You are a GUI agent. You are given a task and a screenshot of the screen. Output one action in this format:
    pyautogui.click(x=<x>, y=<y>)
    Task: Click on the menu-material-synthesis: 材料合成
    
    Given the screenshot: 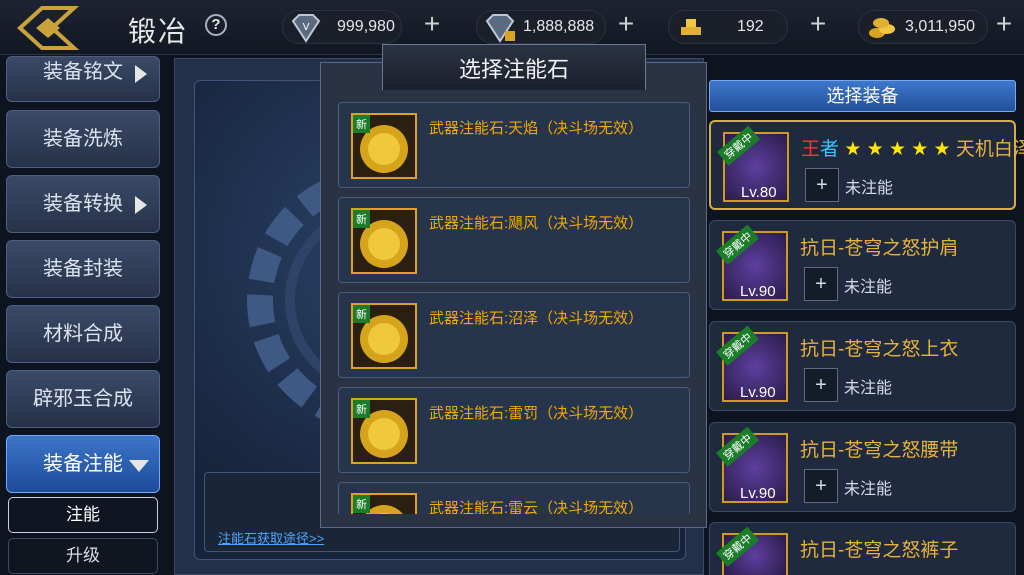 What is the action you would take?
    pyautogui.click(x=83, y=334)
    